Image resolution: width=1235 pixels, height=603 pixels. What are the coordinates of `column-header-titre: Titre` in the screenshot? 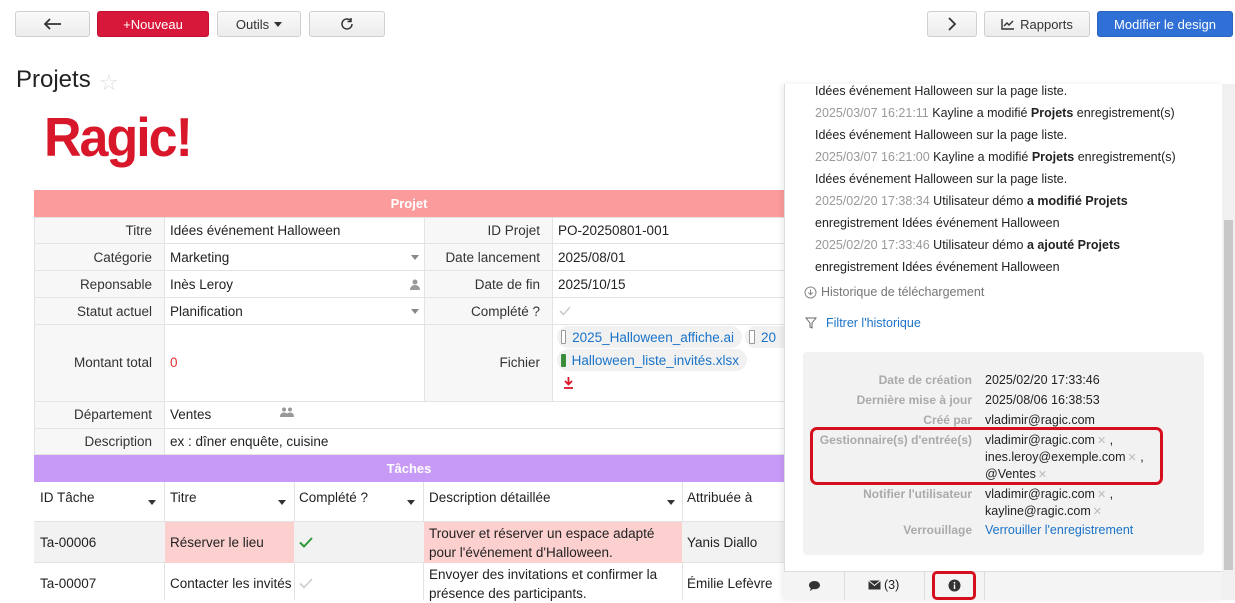 It's located at (183, 497).